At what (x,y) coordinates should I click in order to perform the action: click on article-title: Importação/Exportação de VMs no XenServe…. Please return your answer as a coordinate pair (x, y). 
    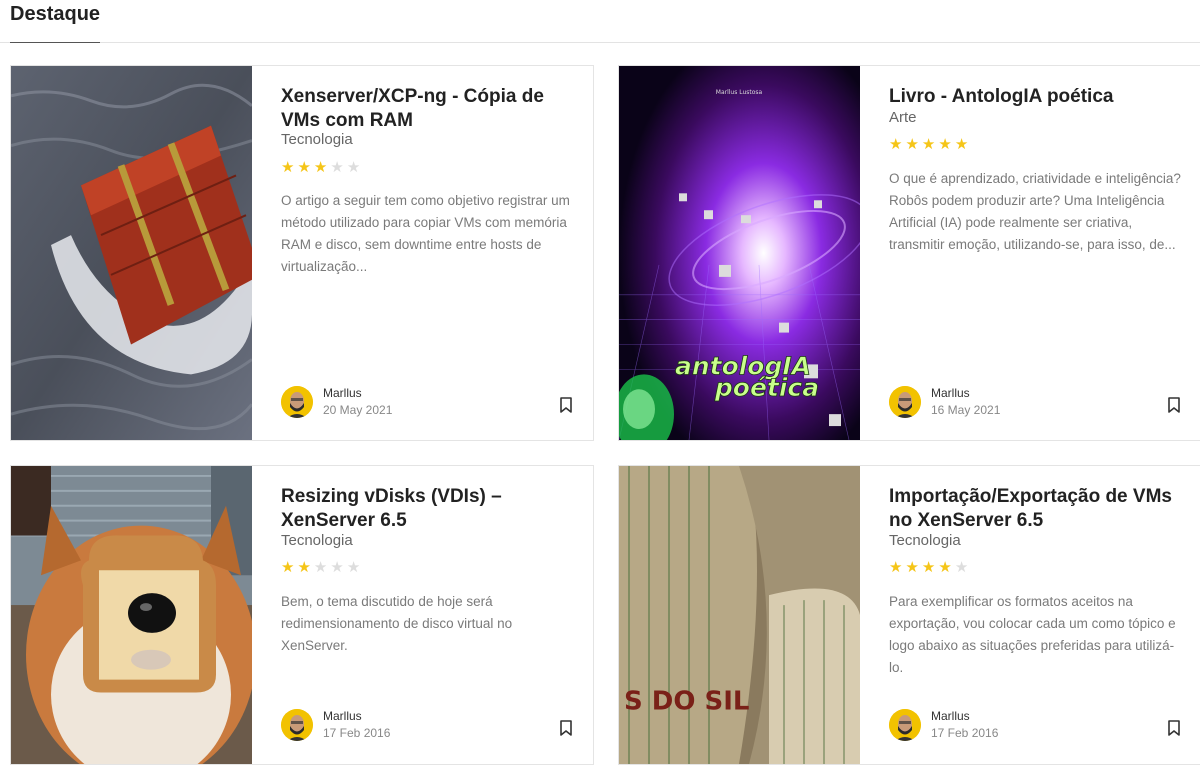
    Looking at the image, I should click on (1039, 509).